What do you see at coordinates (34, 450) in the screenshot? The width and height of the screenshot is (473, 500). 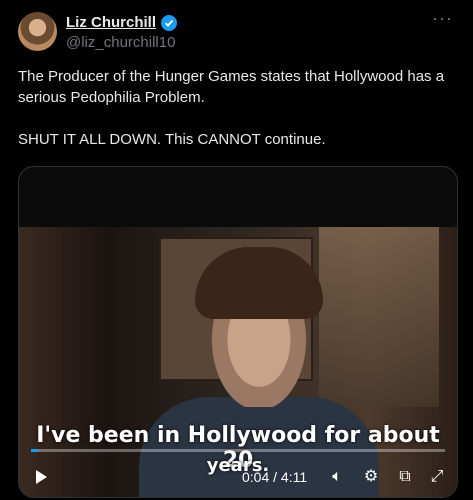 I see `video-progress-fill` at bounding box center [34, 450].